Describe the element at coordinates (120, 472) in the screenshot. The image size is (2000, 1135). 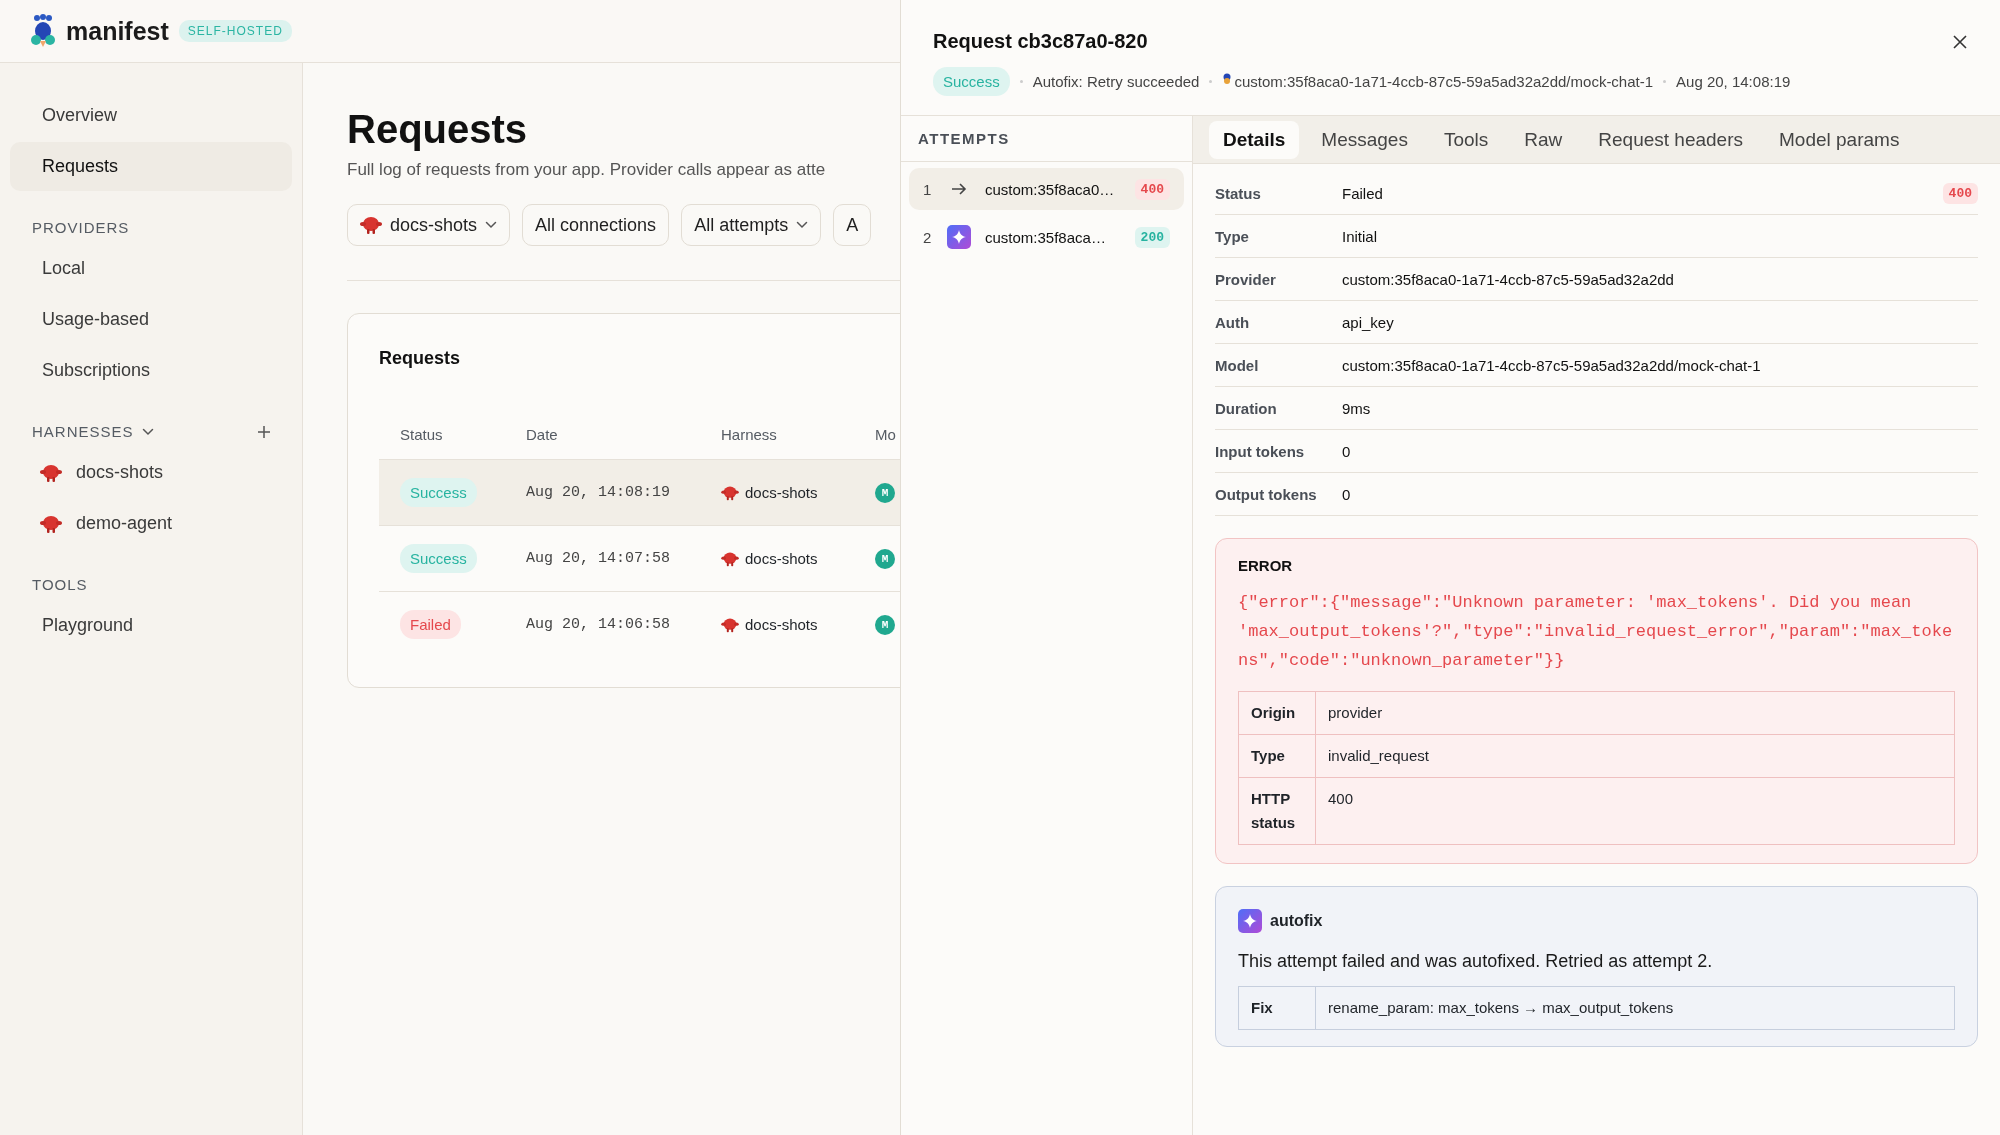
I see `harness-name: docs-shots` at that location.